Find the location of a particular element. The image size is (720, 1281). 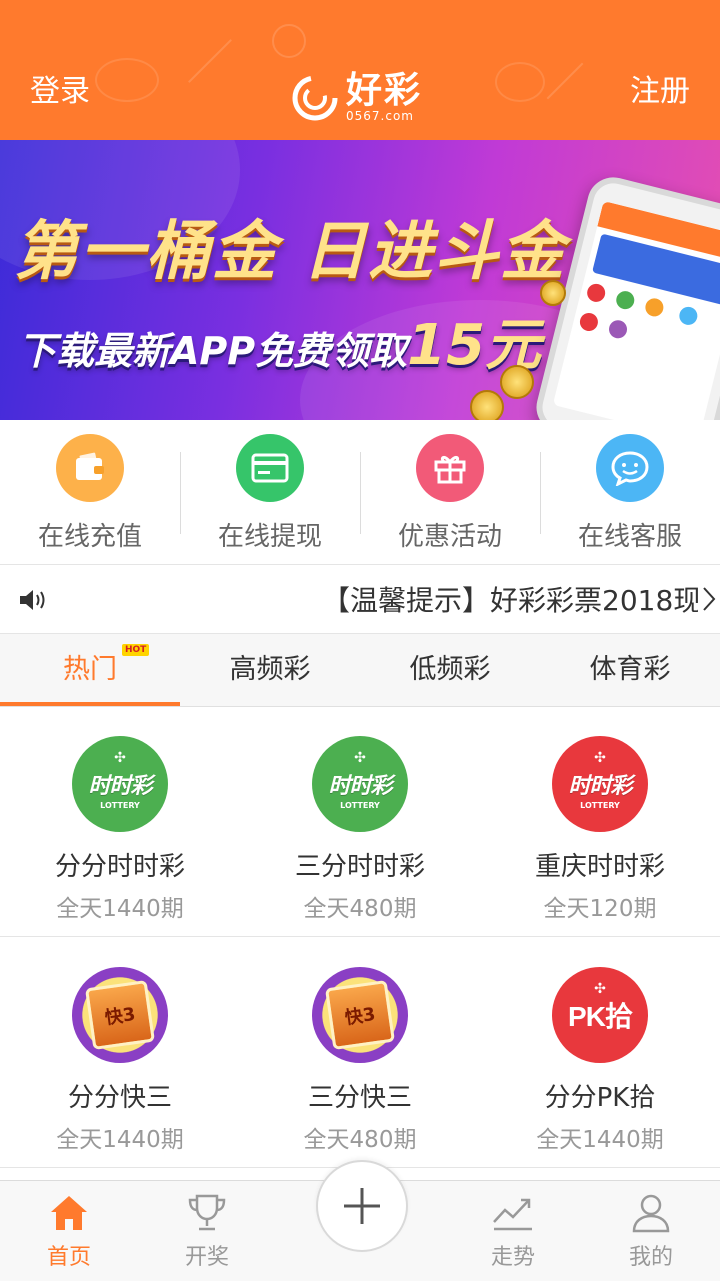

nav-label: 开奖 is located at coordinates (206, 1257).